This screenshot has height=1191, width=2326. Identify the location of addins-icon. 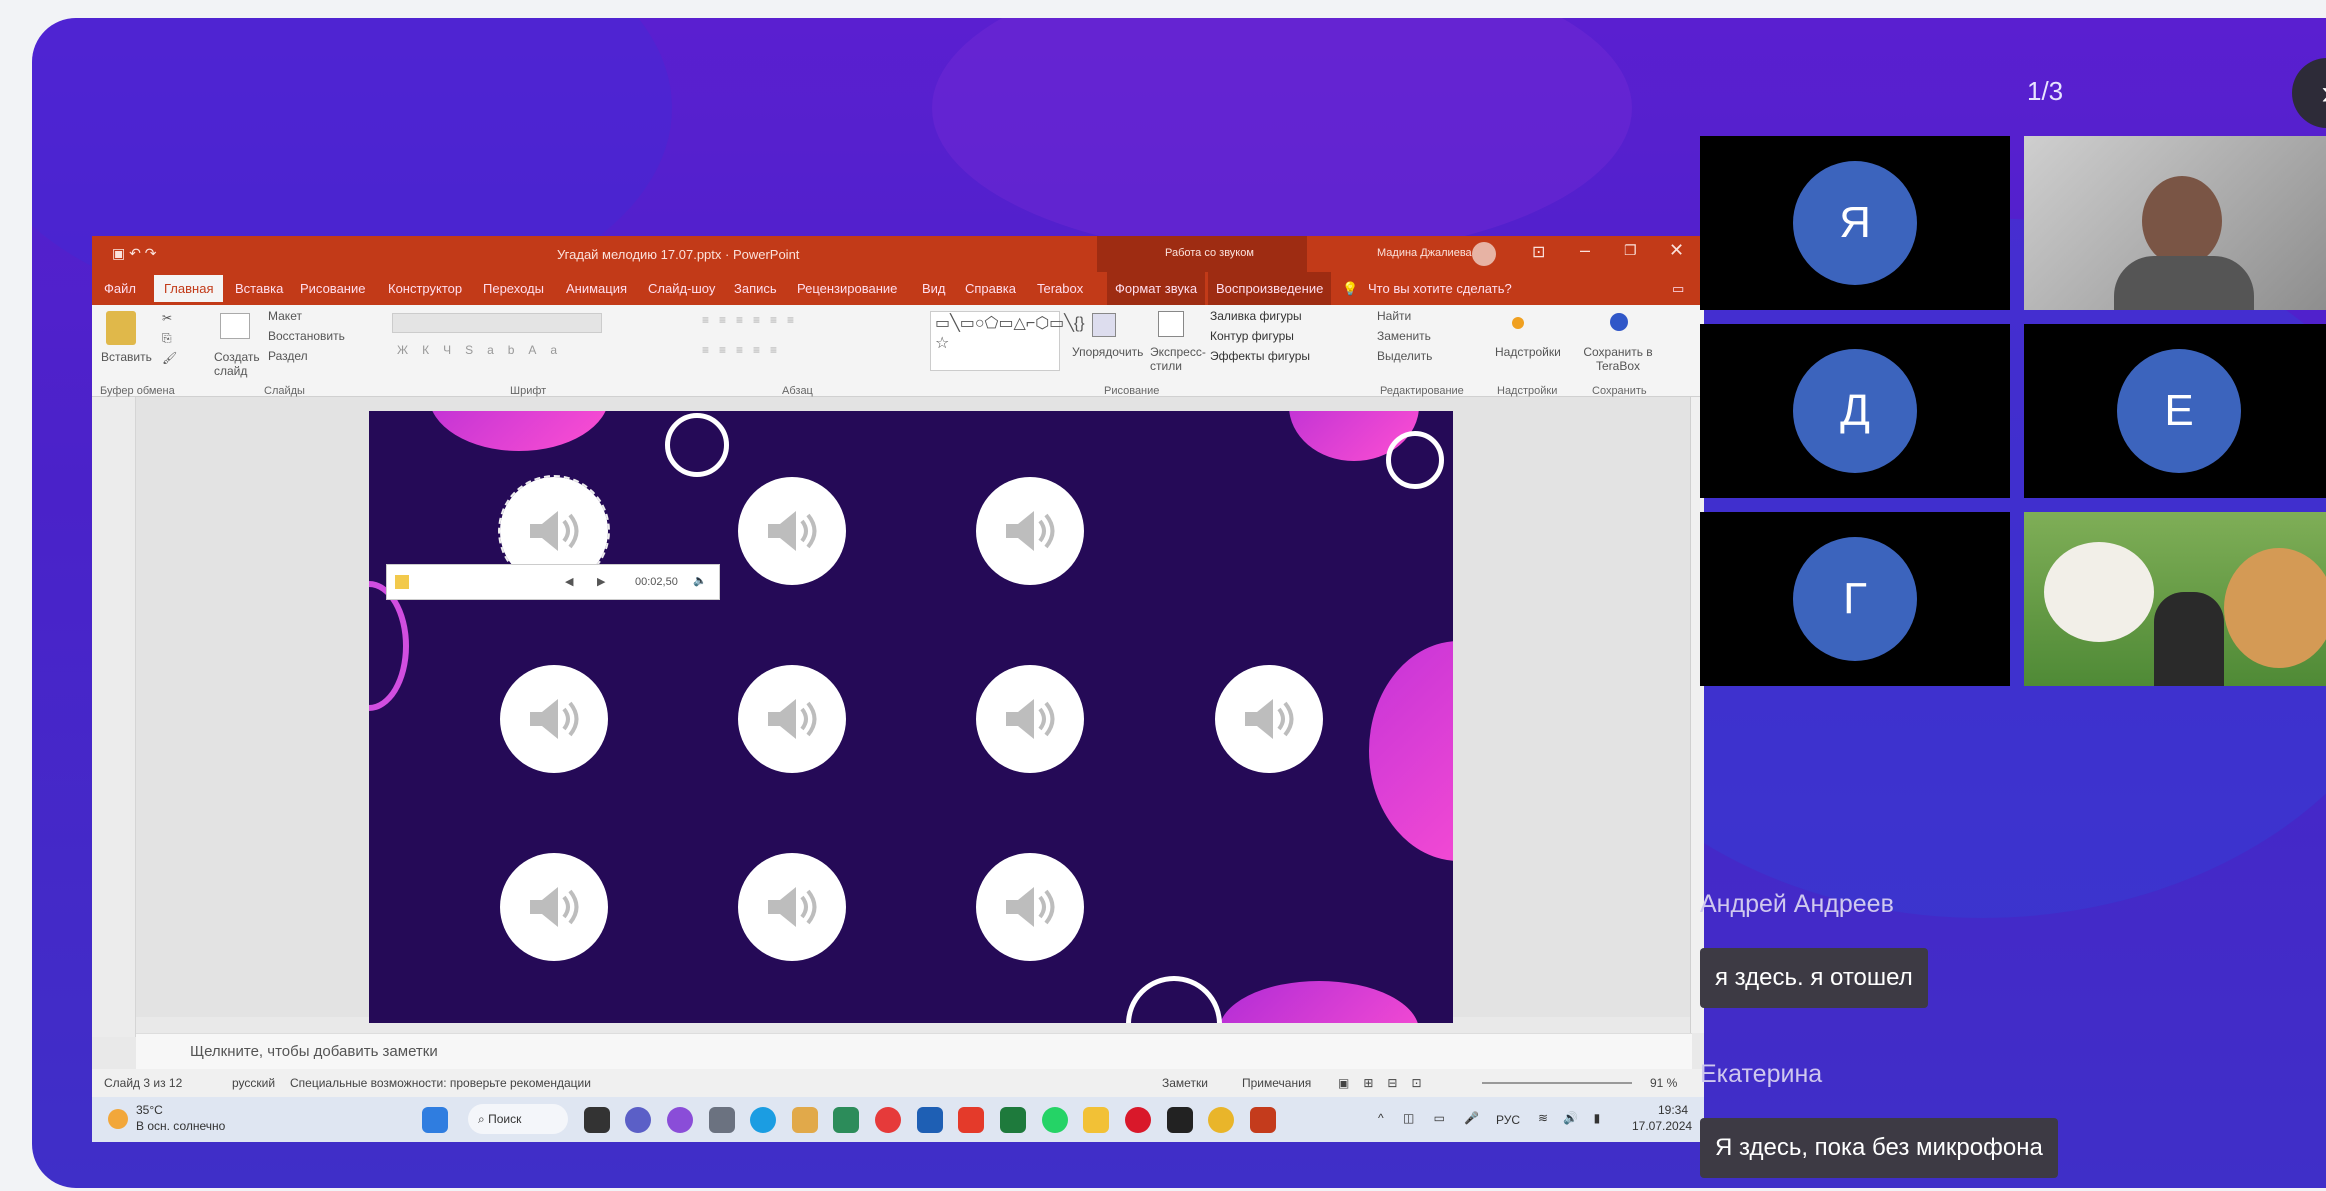
(1518, 323).